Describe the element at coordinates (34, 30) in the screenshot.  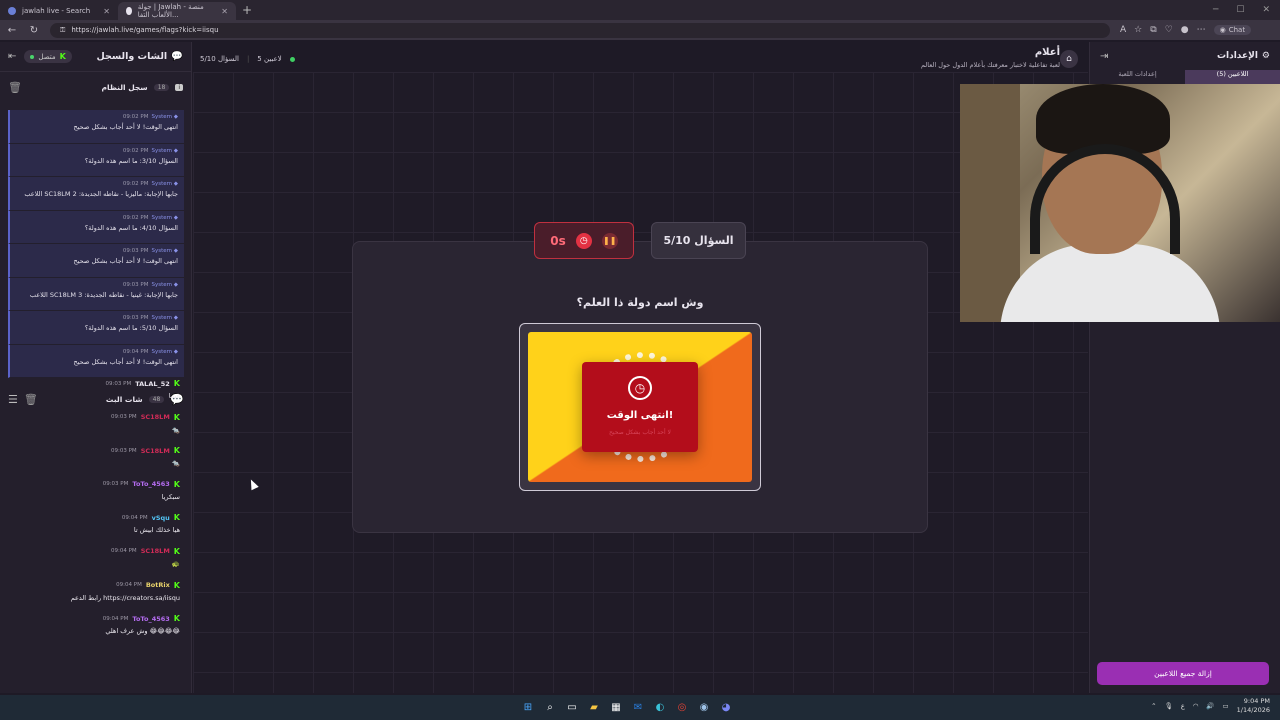
I see `reload-icon: ↻` at that location.